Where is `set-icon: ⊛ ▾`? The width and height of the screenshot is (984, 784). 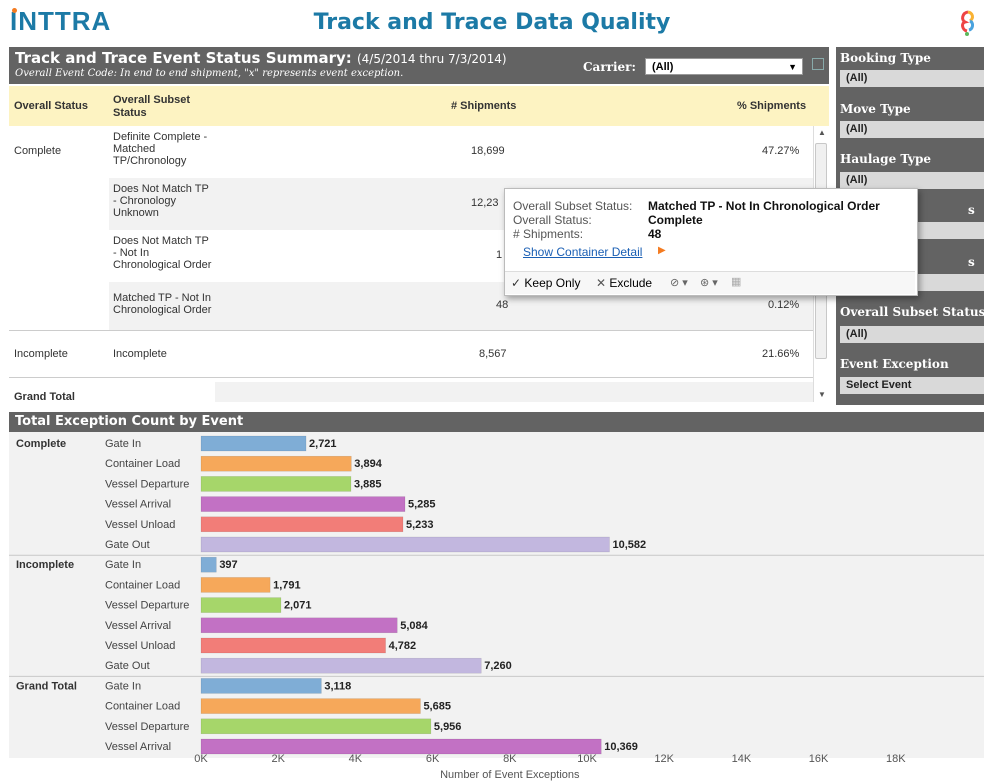
set-icon: ⊛ ▾ is located at coordinates (709, 282).